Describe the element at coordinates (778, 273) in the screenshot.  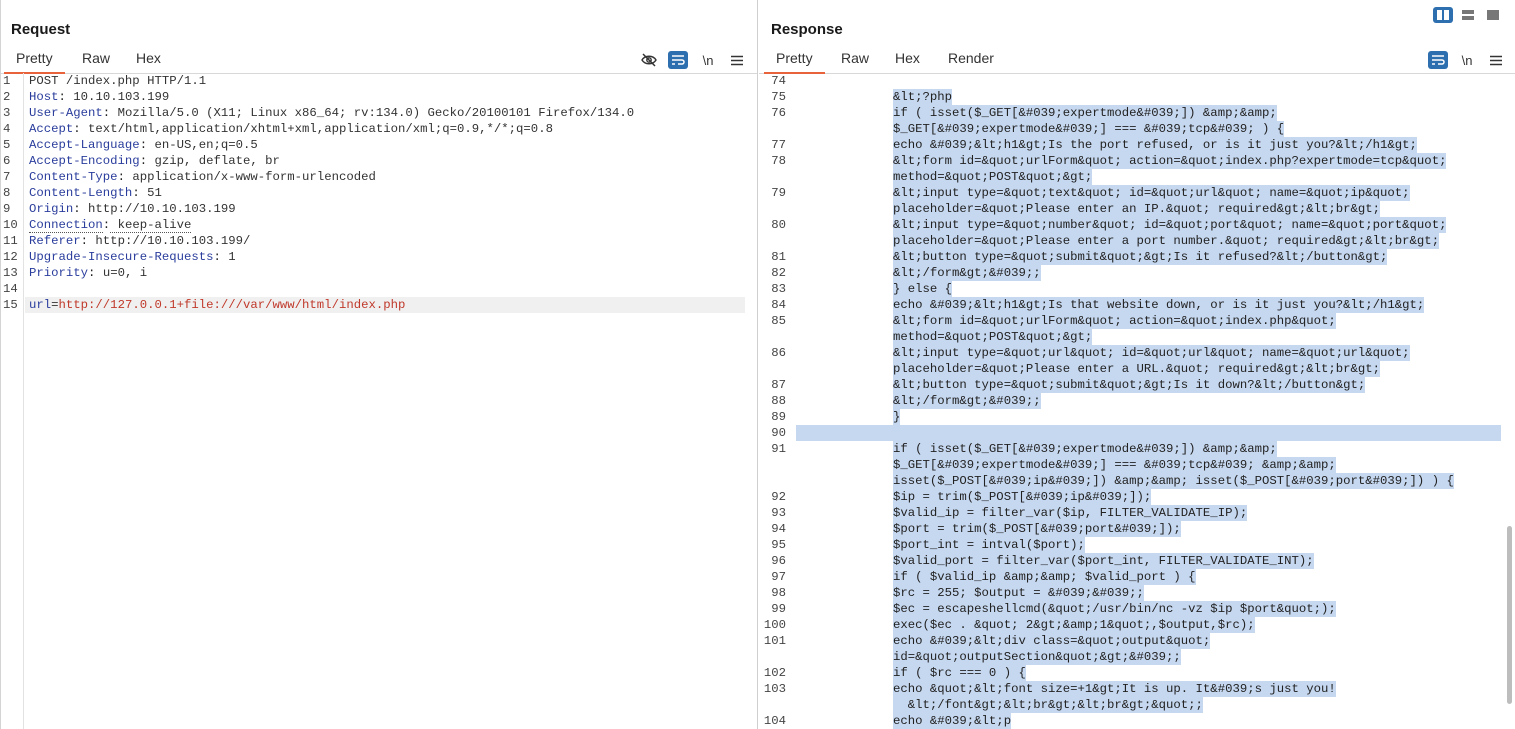
I see `line-number: 82` at that location.